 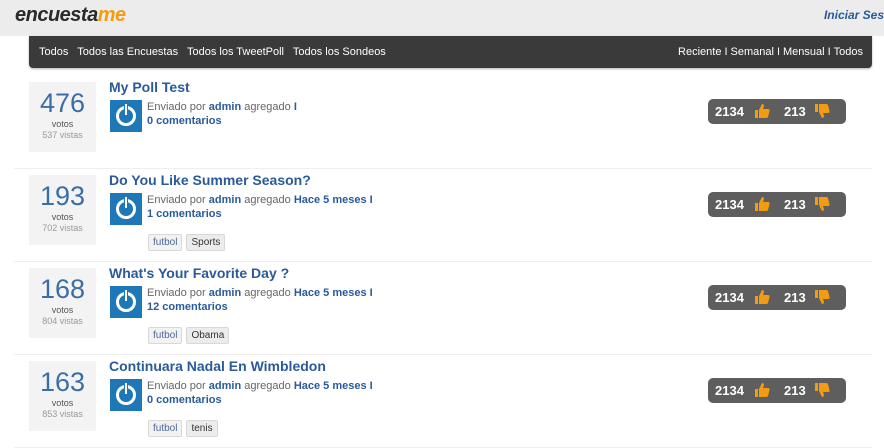 What do you see at coordinates (295, 107) in the screenshot?
I see `time-ago: I` at bounding box center [295, 107].